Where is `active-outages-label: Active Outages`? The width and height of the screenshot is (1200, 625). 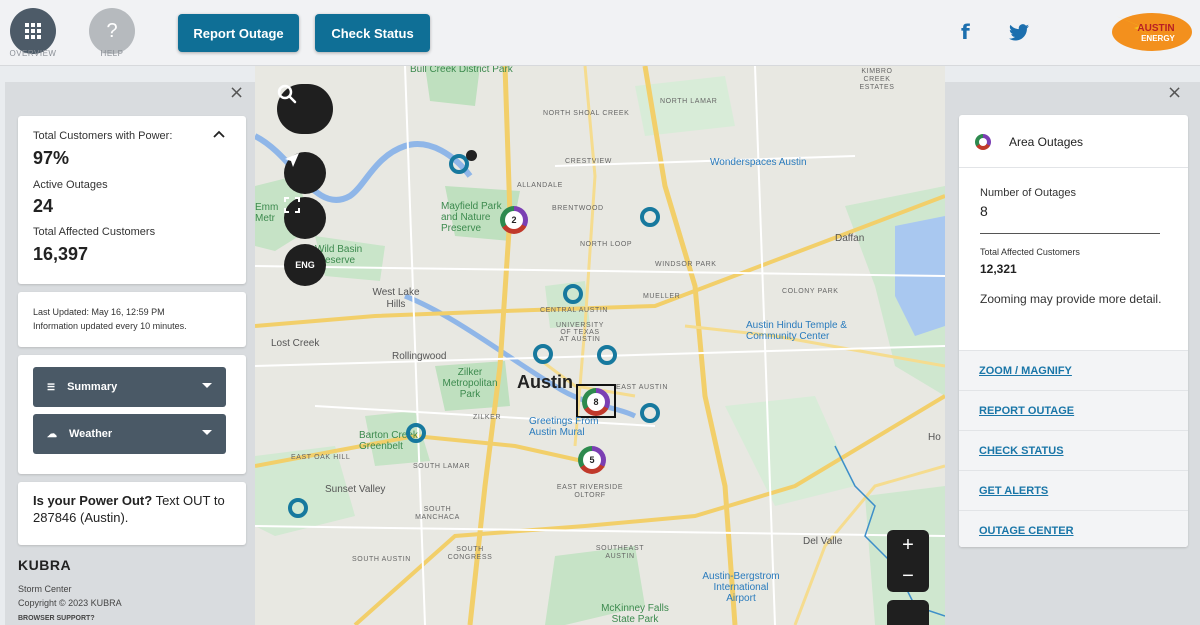 active-outages-label: Active Outages is located at coordinates (70, 185).